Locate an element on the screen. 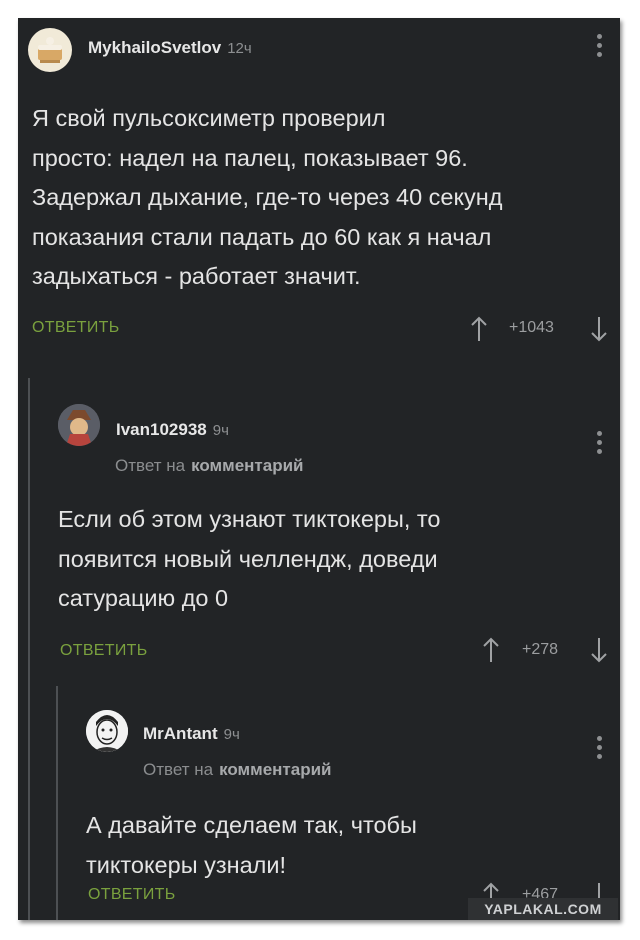  username-text: Ivan102938 is located at coordinates (161, 429).